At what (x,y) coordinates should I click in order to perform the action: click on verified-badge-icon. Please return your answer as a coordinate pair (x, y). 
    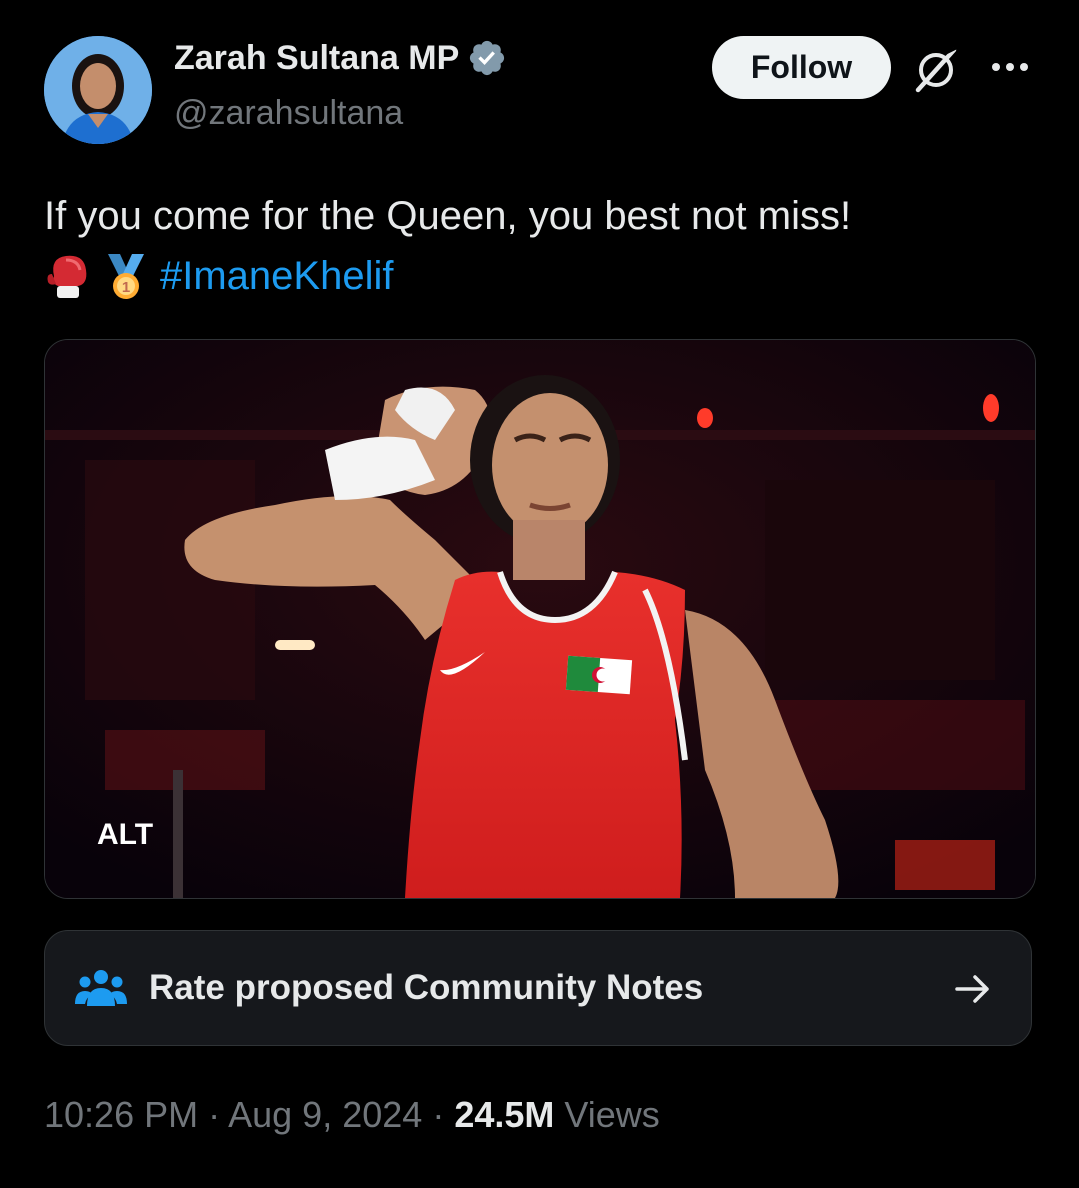
    Looking at the image, I should click on (487, 58).